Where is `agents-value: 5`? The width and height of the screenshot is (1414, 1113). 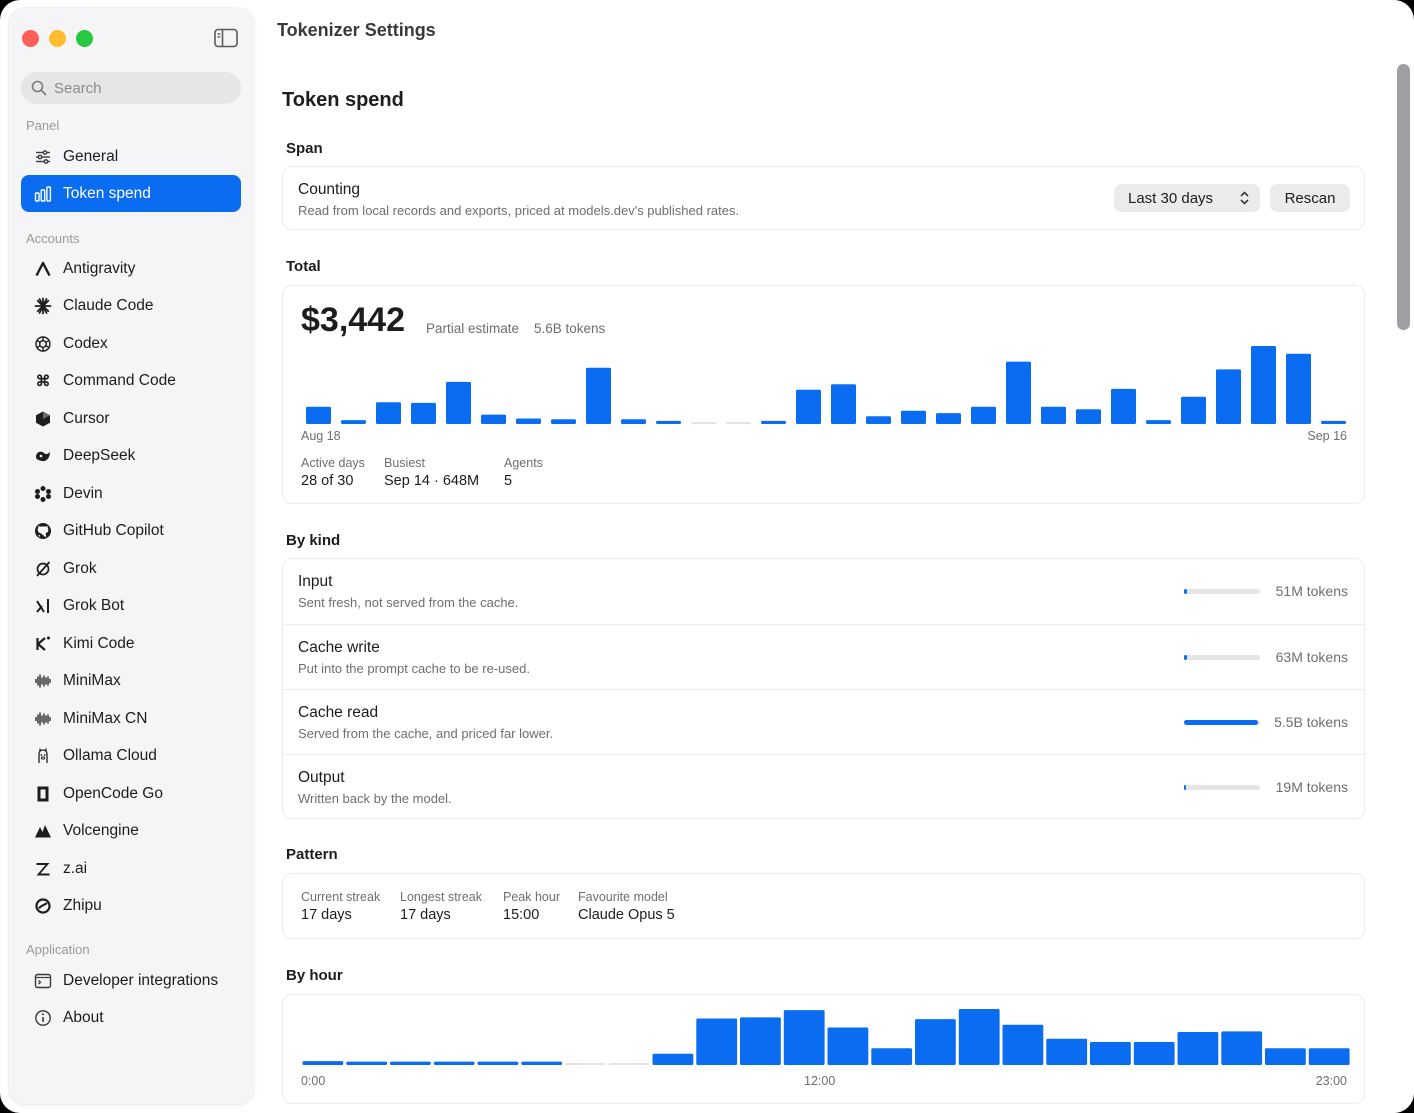
agents-value: 5 is located at coordinates (508, 481).